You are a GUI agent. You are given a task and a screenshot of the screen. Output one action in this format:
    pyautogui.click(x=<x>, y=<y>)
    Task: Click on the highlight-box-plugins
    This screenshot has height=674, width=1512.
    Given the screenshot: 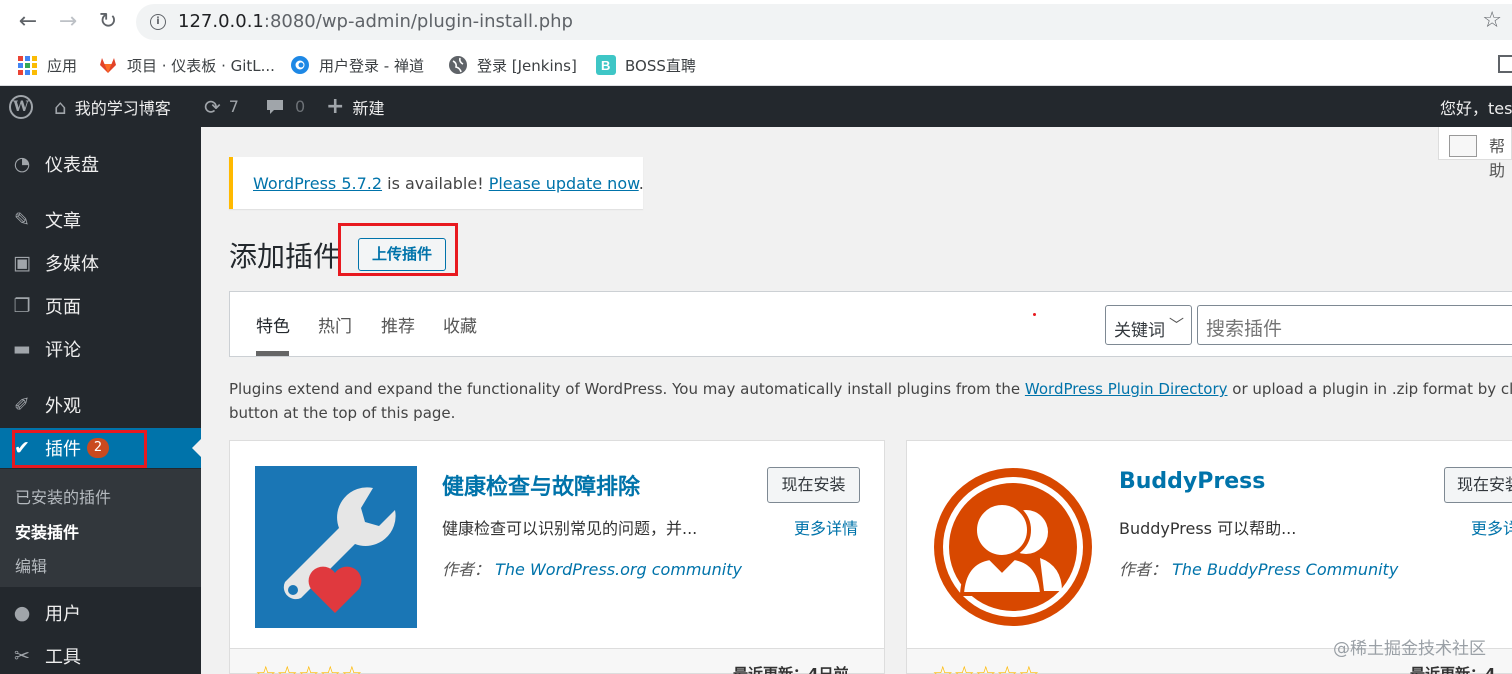 What is the action you would take?
    pyautogui.click(x=79, y=449)
    